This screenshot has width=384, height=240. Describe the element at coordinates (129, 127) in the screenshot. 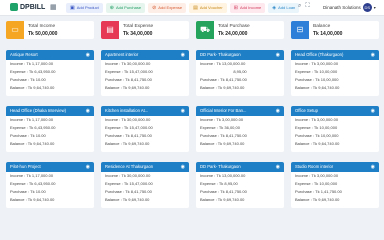

I see `expense-row: Expense : Tk 15,47,000.00` at that location.